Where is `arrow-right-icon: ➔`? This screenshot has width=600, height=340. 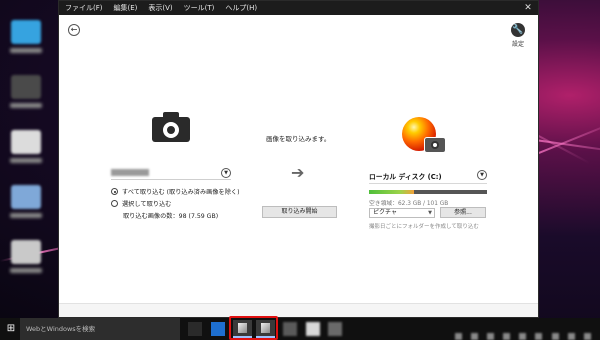 arrow-right-icon: ➔ is located at coordinates (298, 172).